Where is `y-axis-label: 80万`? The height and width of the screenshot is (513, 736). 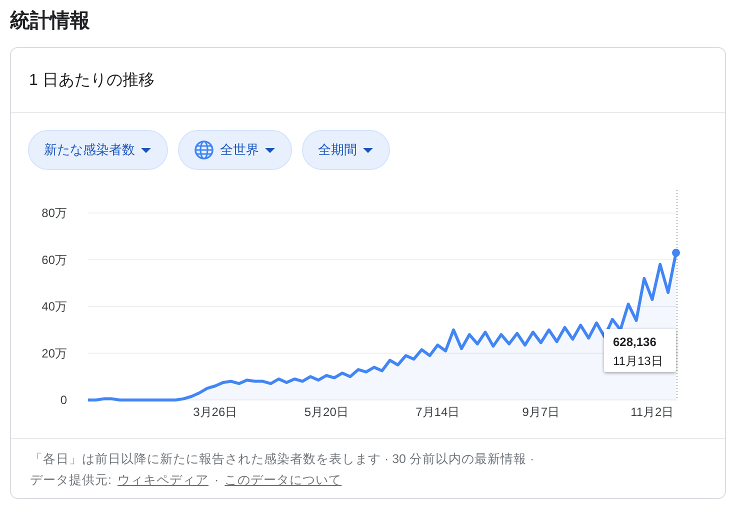 y-axis-label: 80万 is located at coordinates (54, 213).